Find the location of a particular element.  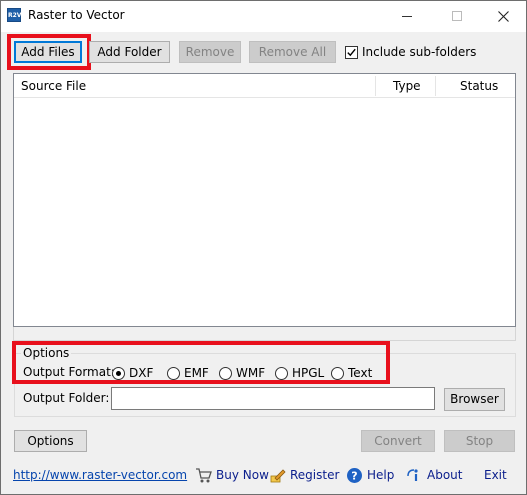

radio-dxf-button is located at coordinates (118, 373).